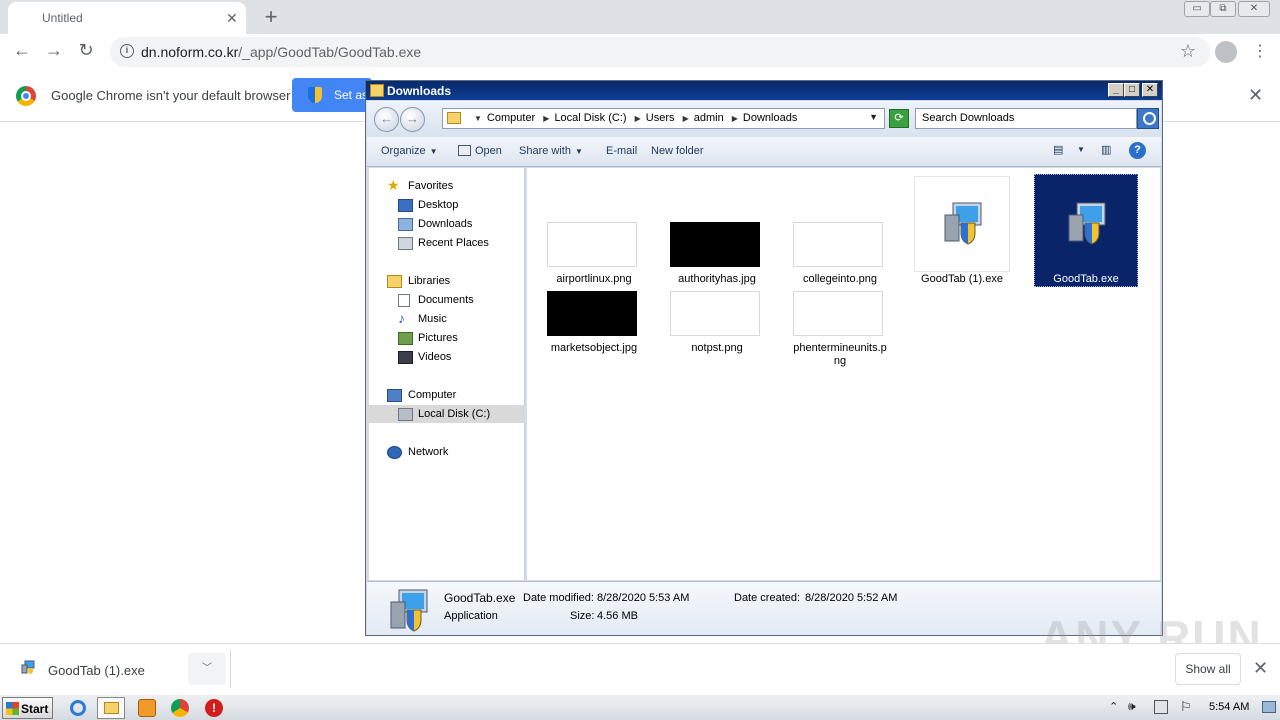 The height and width of the screenshot is (720, 1280). Describe the element at coordinates (838, 313) in the screenshot. I see `file-thumbnail` at that location.